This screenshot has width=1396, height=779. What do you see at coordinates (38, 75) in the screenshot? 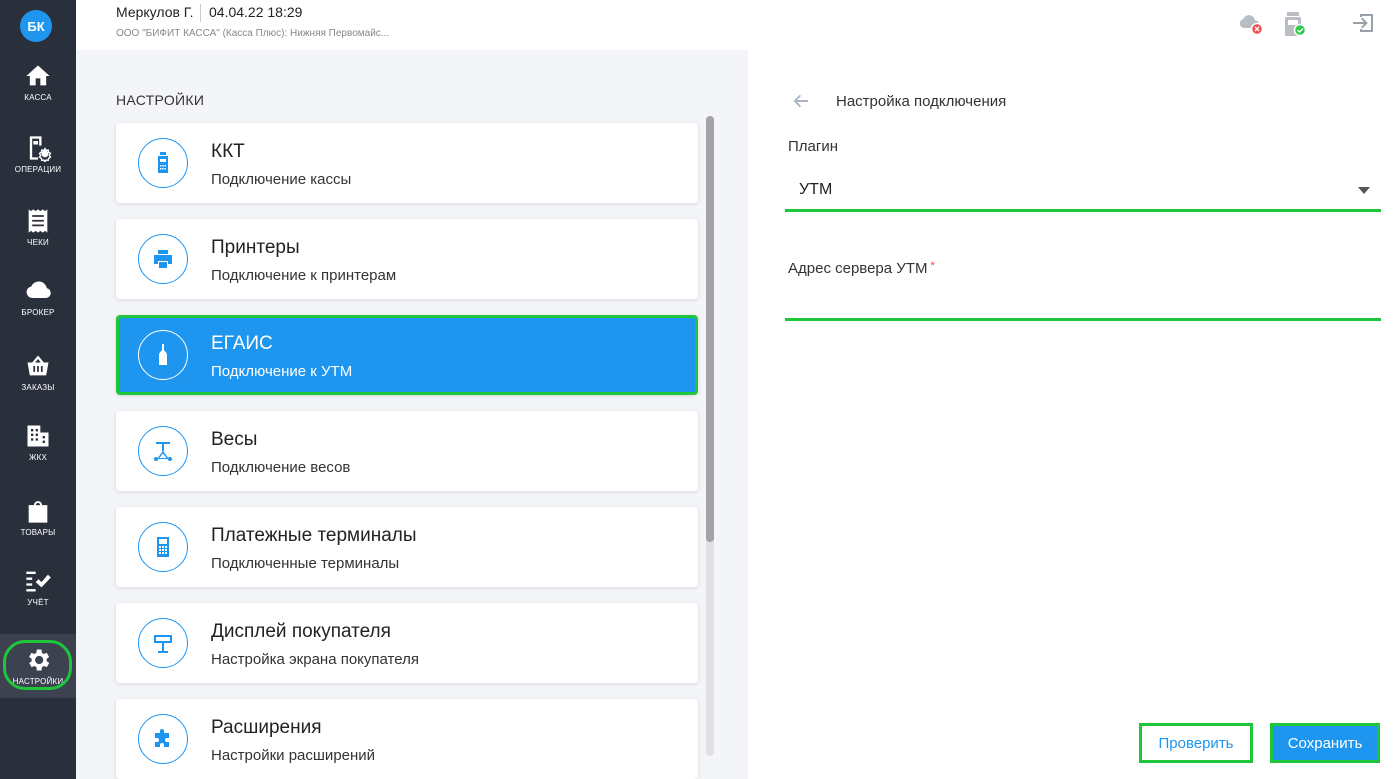
I see `home-icon` at bounding box center [38, 75].